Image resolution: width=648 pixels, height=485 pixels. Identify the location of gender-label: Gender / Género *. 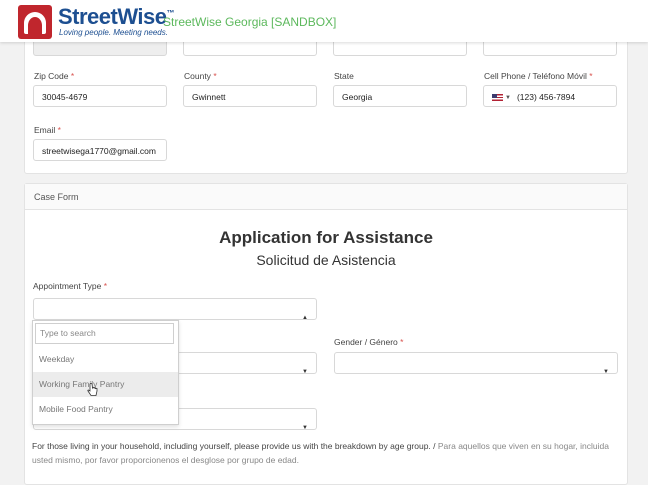
(369, 342).